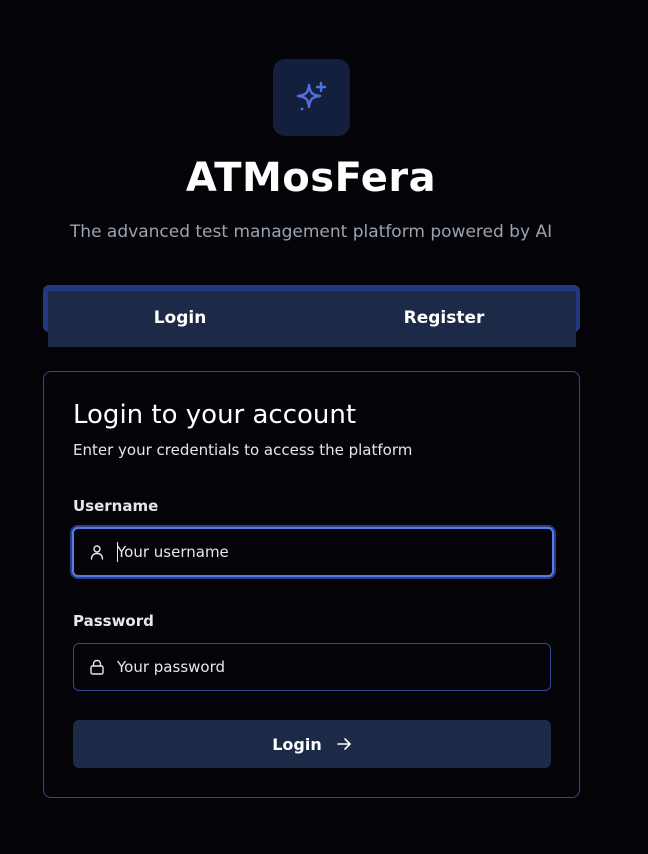 The height and width of the screenshot is (854, 648). I want to click on arrow-right-icon, so click(344, 744).